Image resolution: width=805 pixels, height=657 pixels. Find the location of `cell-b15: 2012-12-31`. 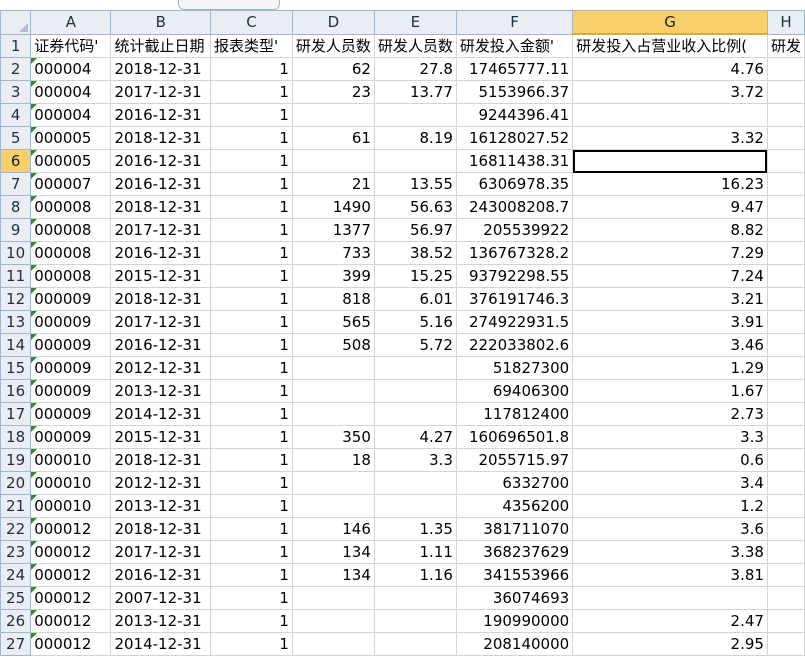

cell-b15: 2012-12-31 is located at coordinates (160, 368).